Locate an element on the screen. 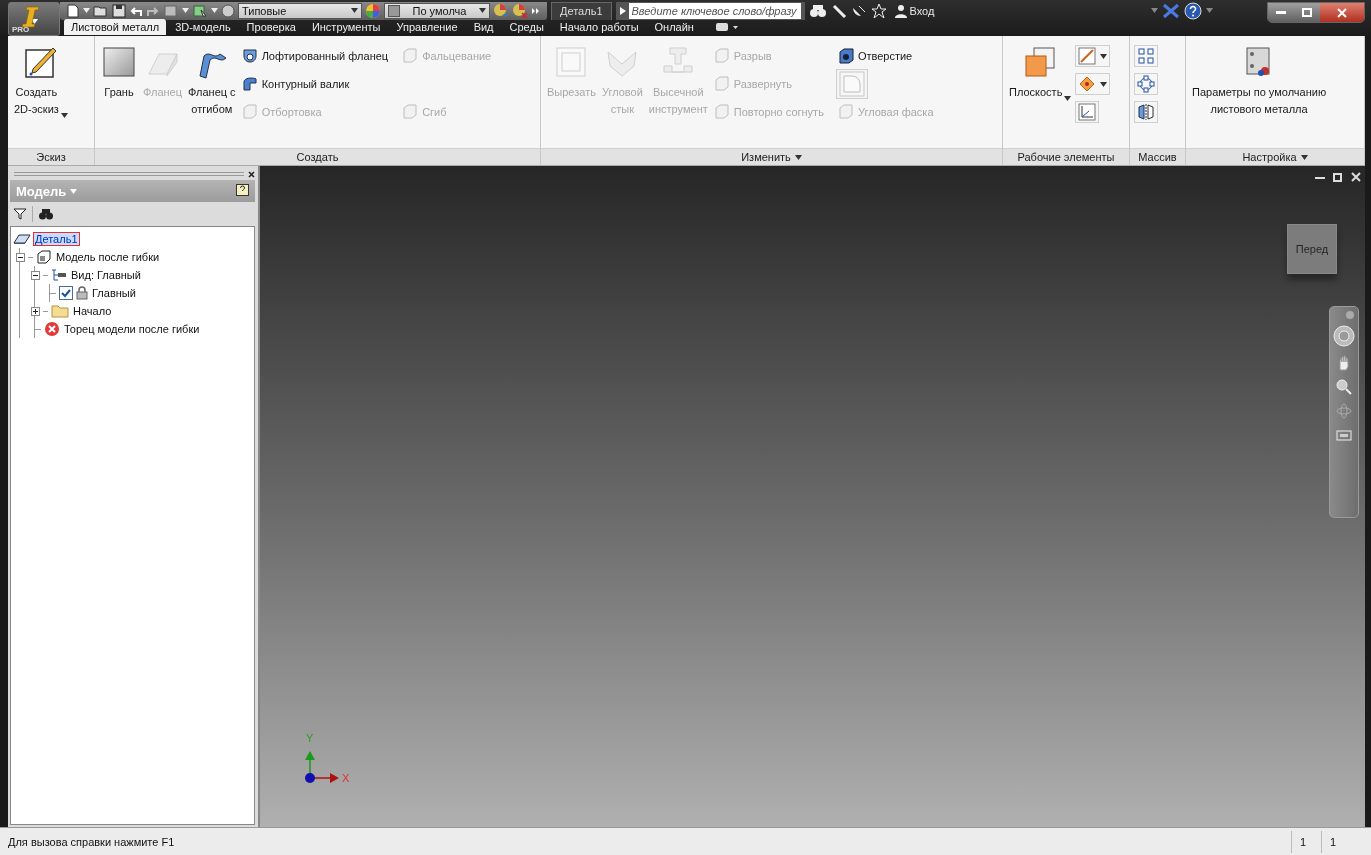 Image resolution: width=1371 pixels, height=855 pixels. tool-button: Грань is located at coordinates (119, 72).